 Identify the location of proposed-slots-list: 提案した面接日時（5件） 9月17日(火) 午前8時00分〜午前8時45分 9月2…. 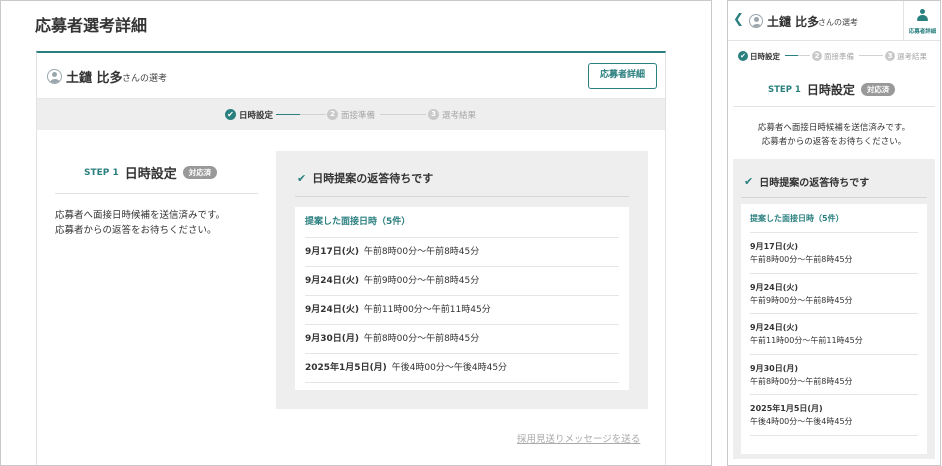
(834, 329).